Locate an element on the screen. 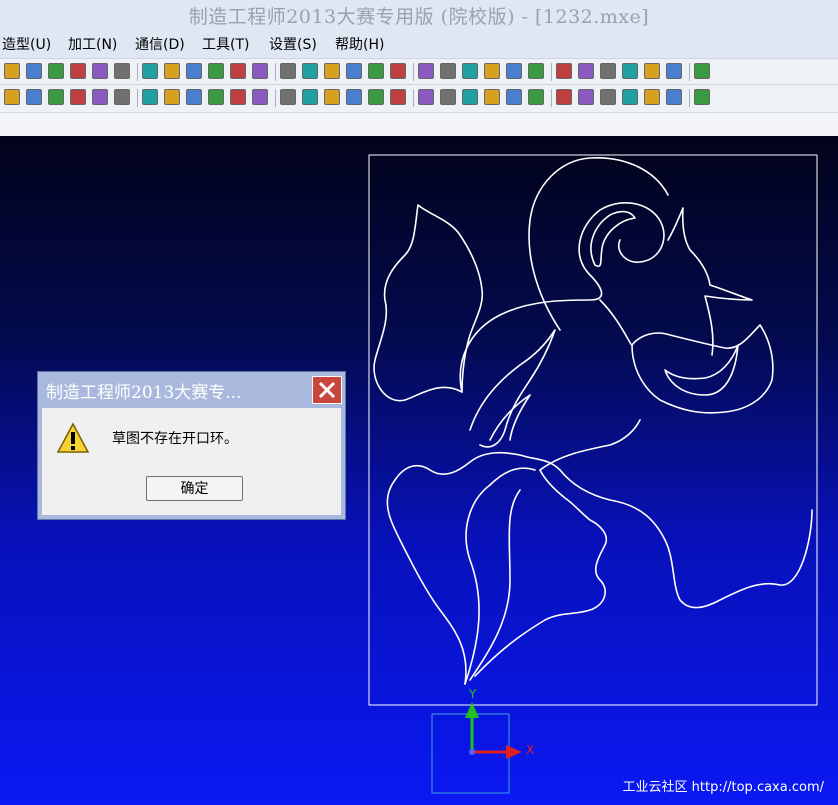 This screenshot has width=838, height=805. wave-icon is located at coordinates (310, 97).